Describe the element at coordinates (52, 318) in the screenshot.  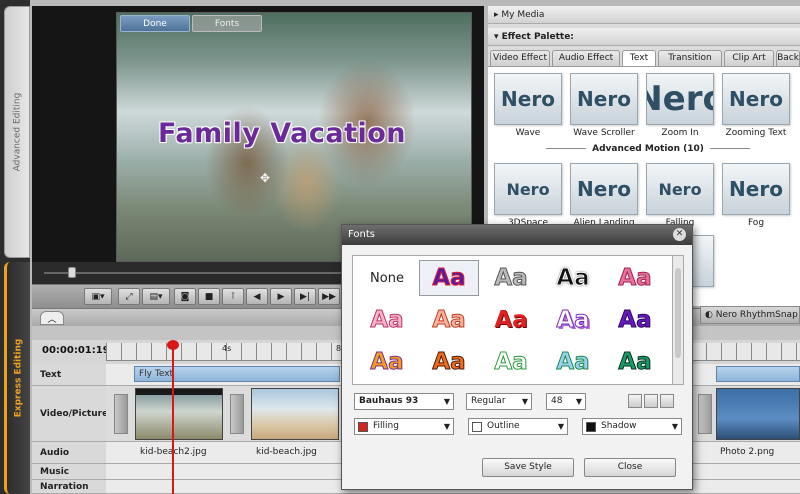
I see `collapse-icon: ︿` at that location.